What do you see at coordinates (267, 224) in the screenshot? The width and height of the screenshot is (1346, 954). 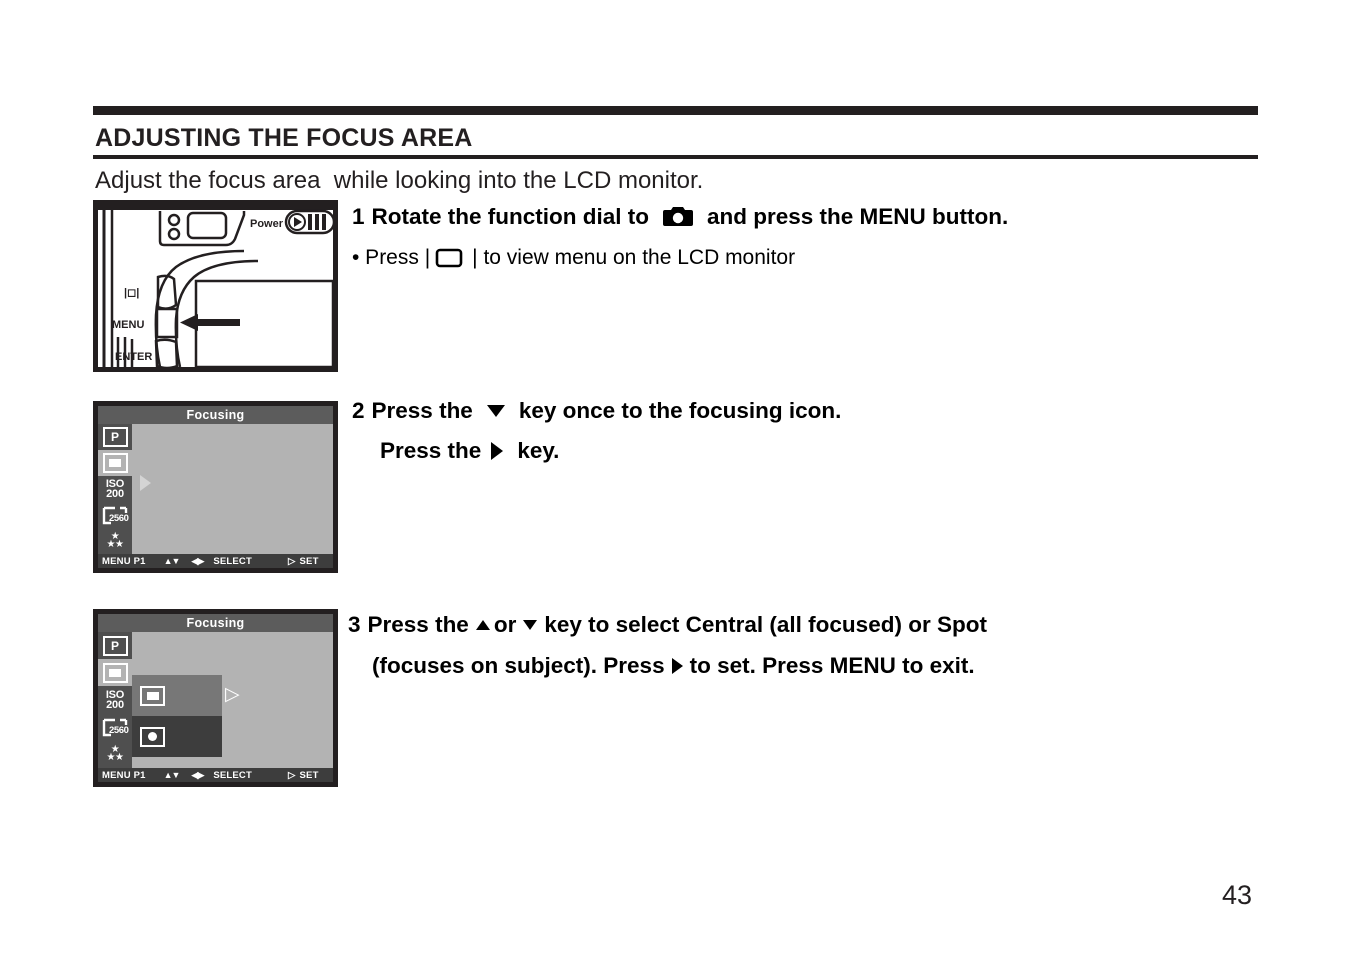 I see `power-label: Power` at bounding box center [267, 224].